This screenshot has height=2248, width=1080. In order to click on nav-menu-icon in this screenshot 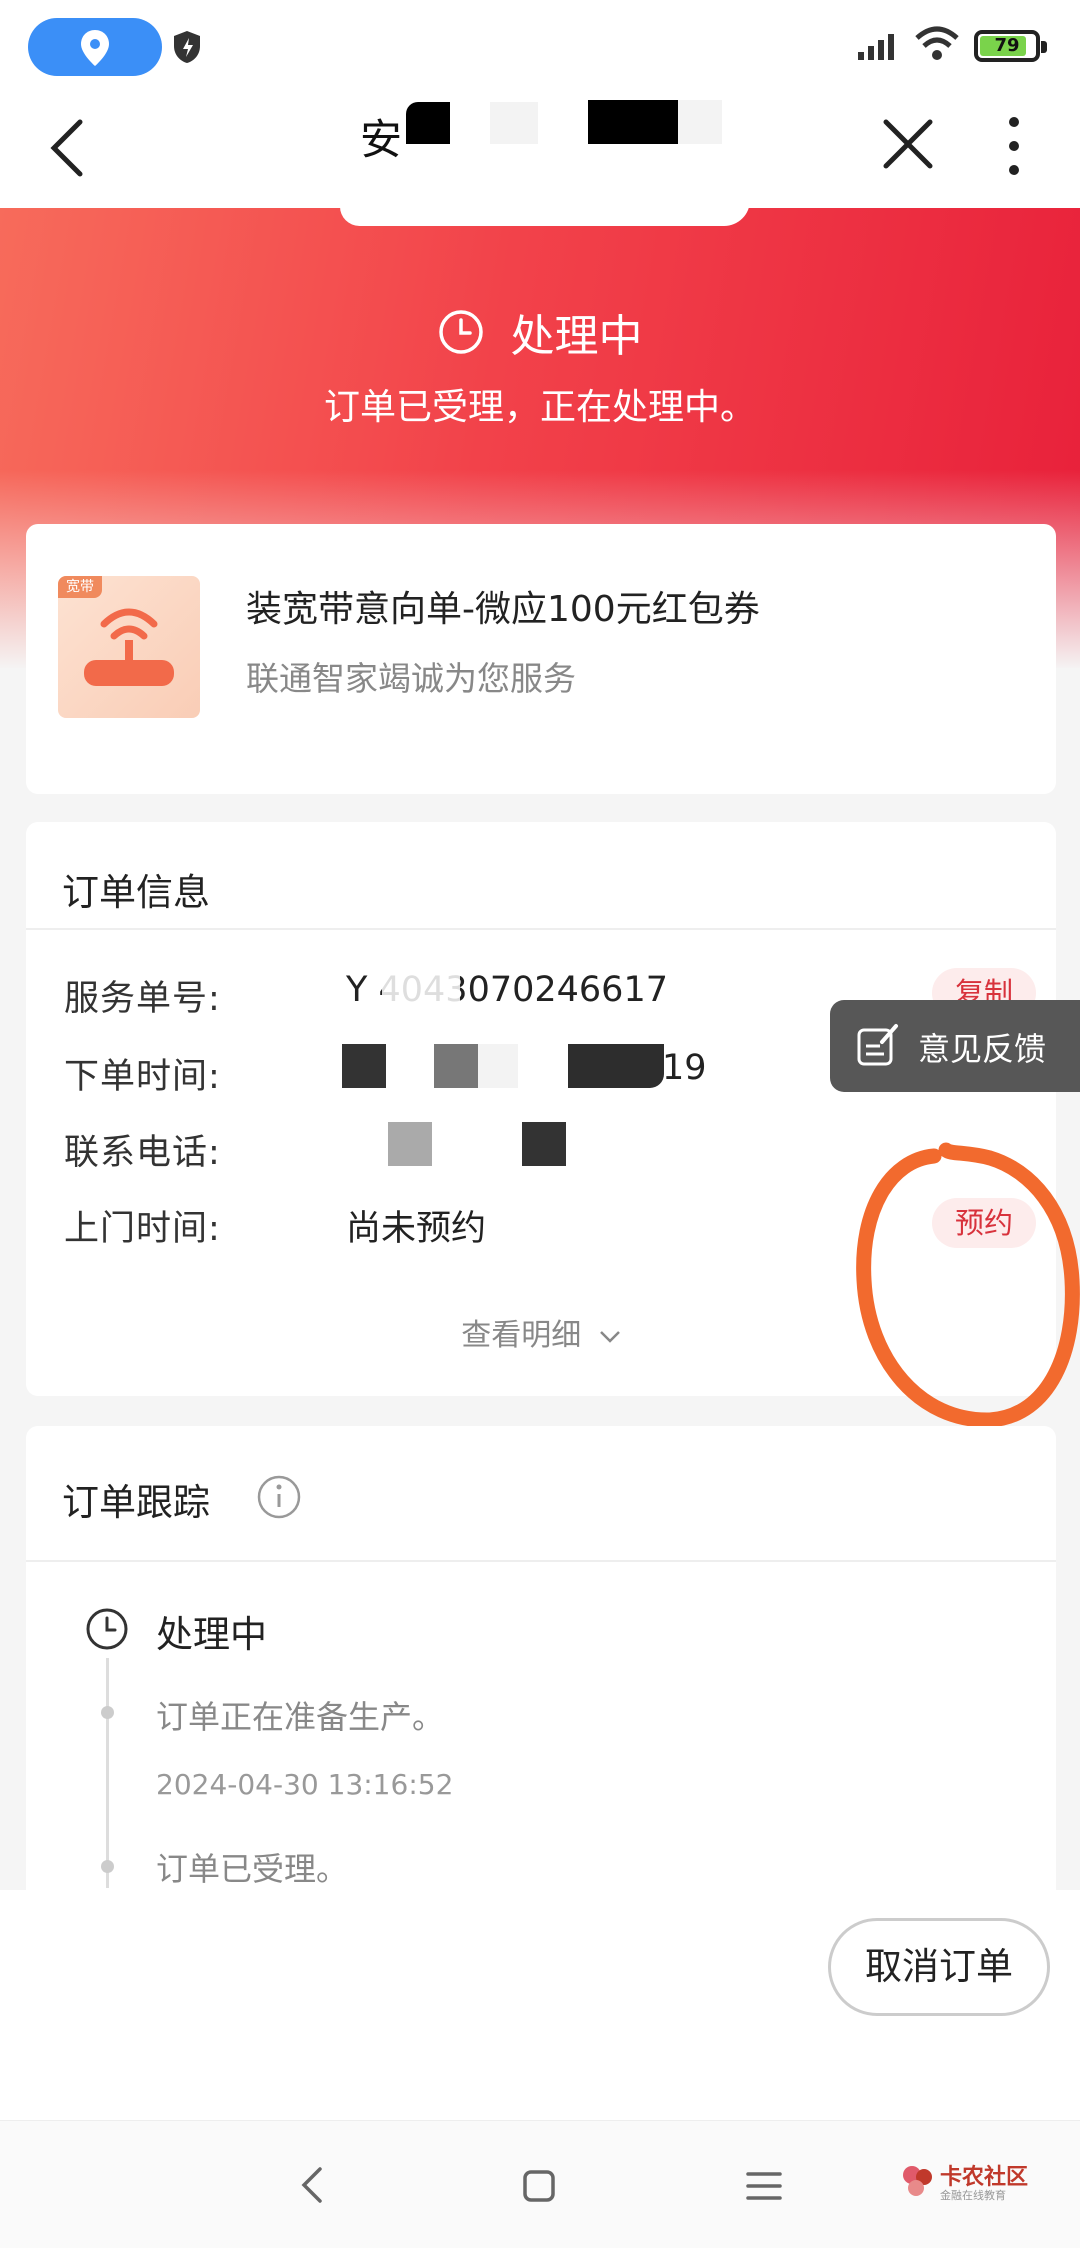, I will do `click(764, 2186)`.